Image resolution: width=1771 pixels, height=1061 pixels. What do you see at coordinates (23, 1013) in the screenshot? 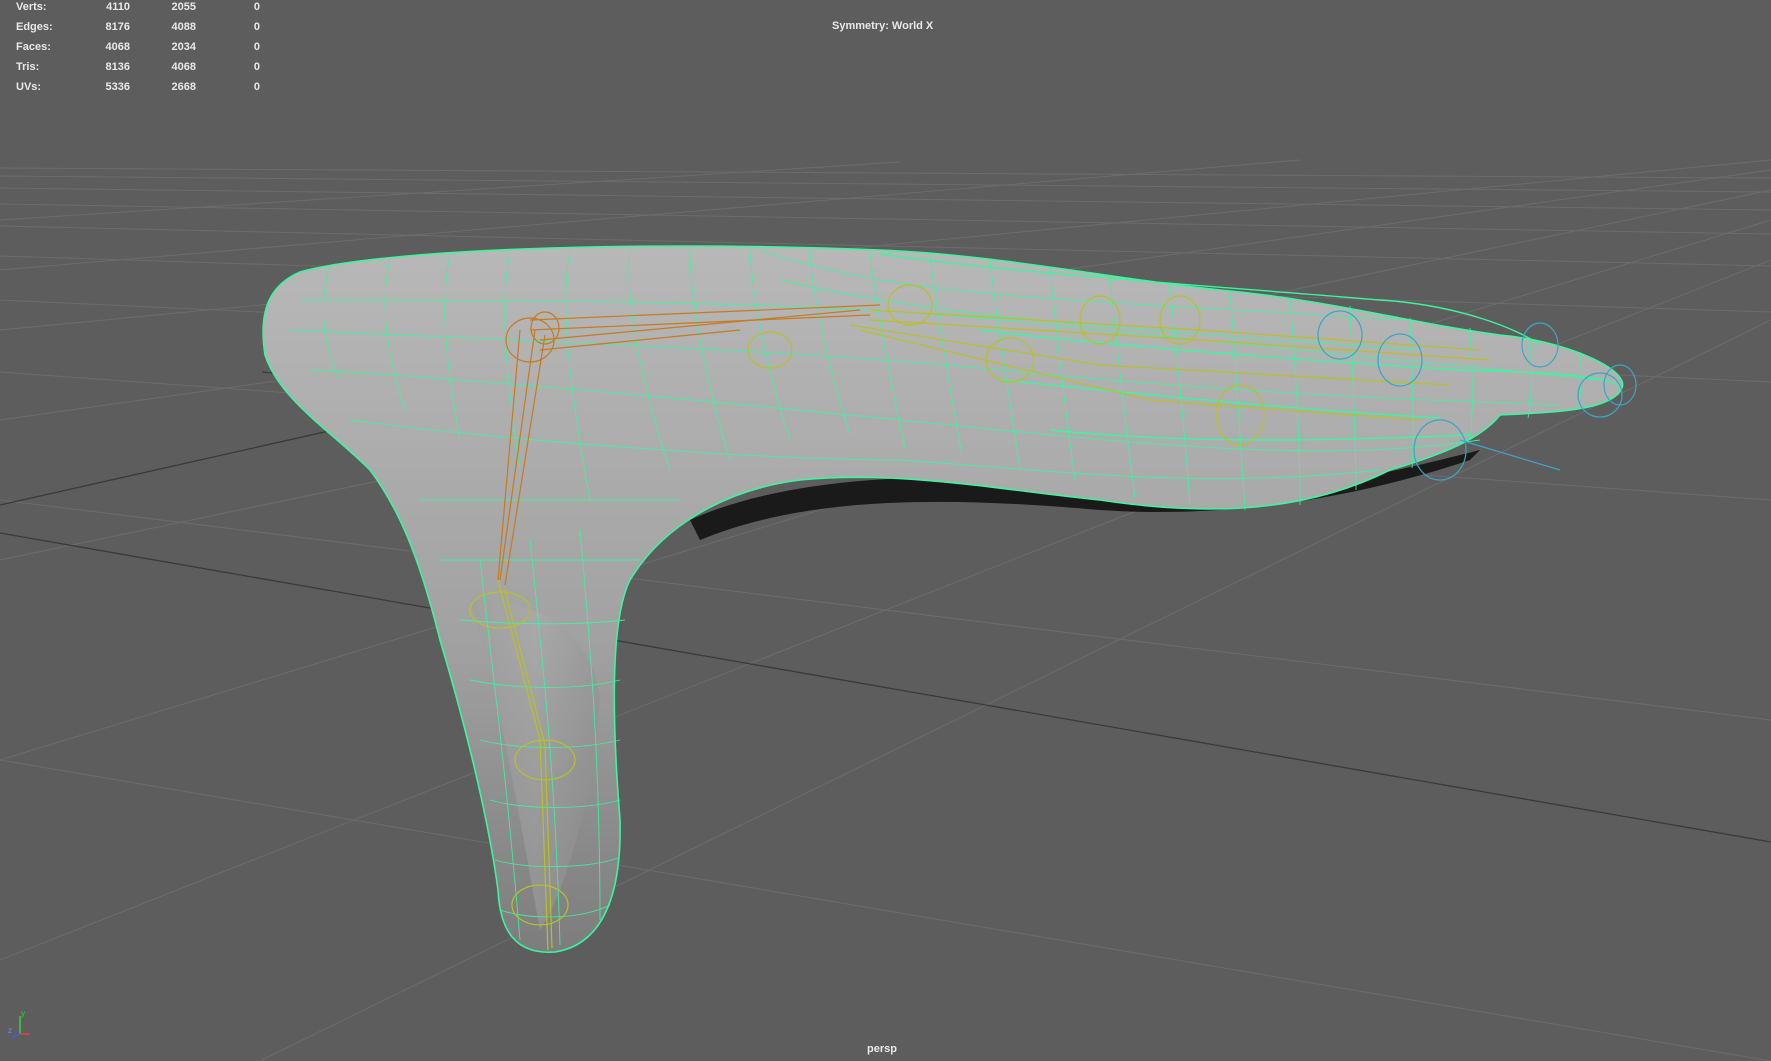
I see `gizmo-y-label: y` at bounding box center [23, 1013].